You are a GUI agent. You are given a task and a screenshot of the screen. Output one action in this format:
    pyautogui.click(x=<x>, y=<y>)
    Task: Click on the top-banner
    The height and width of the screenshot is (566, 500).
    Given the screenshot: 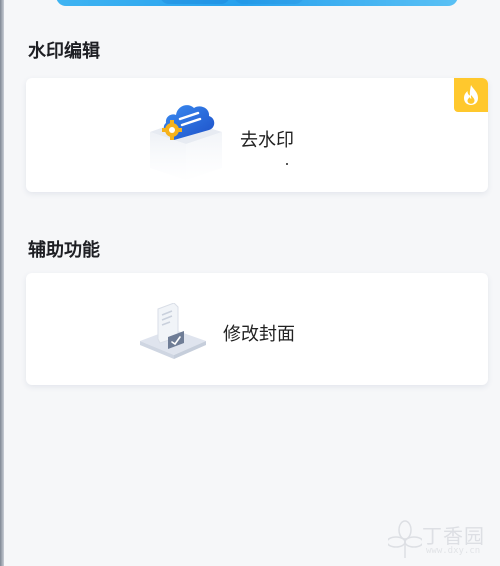 What is the action you would take?
    pyautogui.click(x=257, y=3)
    